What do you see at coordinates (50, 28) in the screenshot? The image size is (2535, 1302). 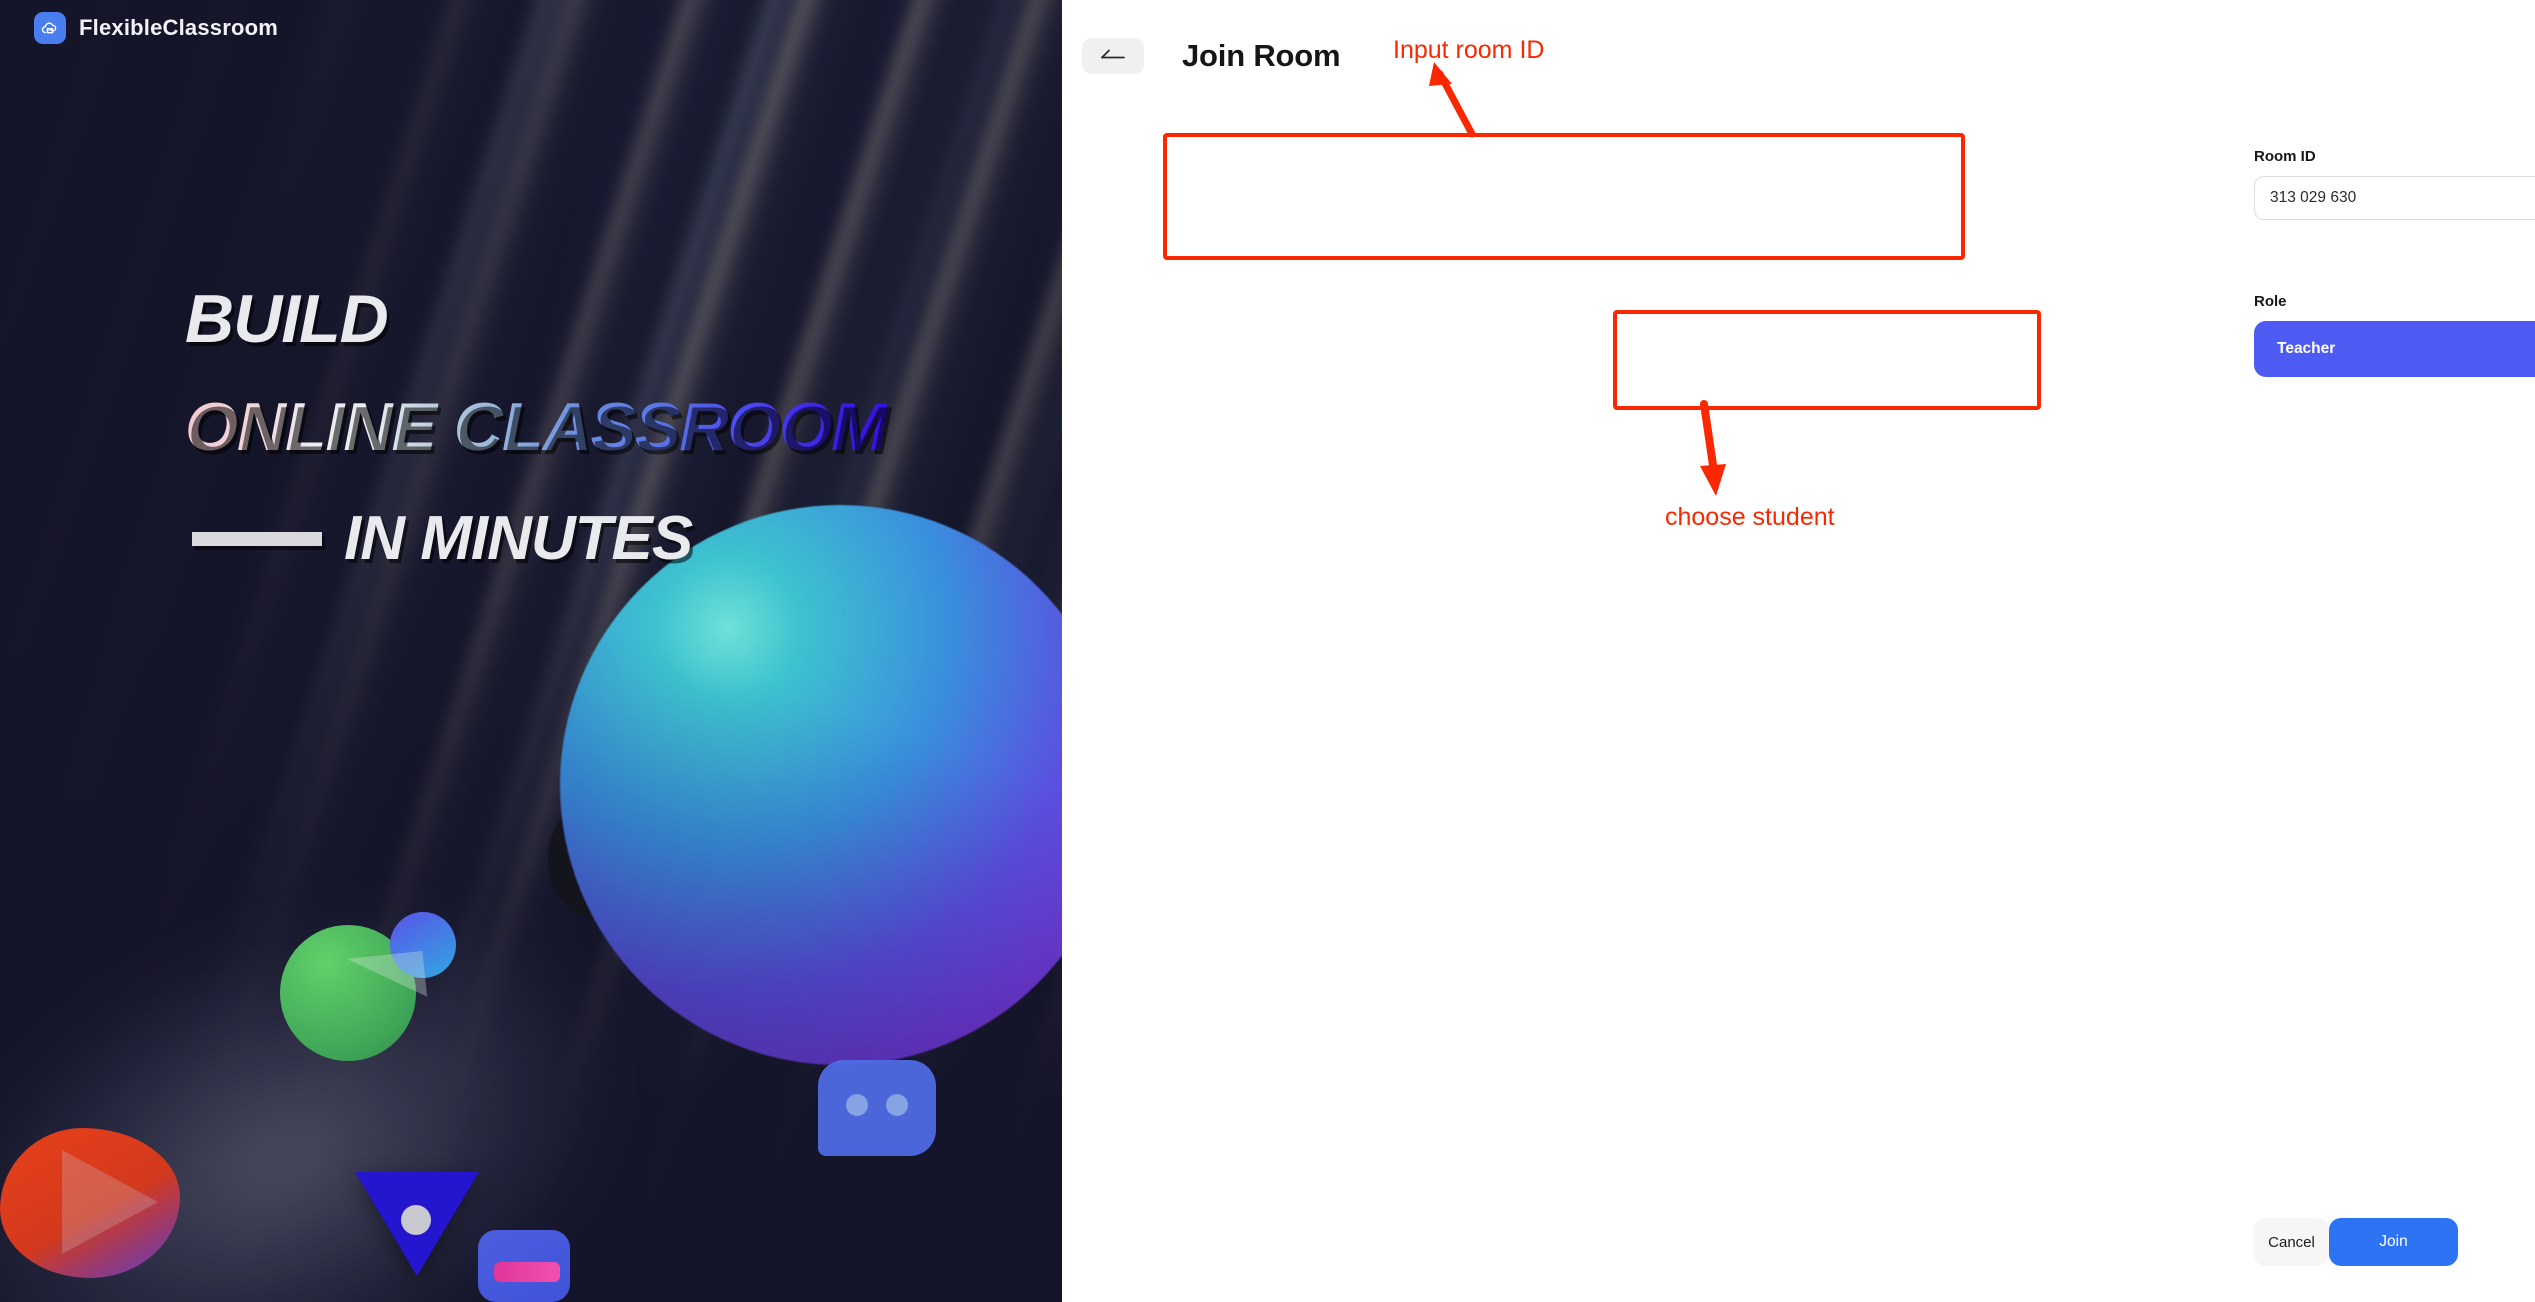 I see `cloud-classroom-icon` at bounding box center [50, 28].